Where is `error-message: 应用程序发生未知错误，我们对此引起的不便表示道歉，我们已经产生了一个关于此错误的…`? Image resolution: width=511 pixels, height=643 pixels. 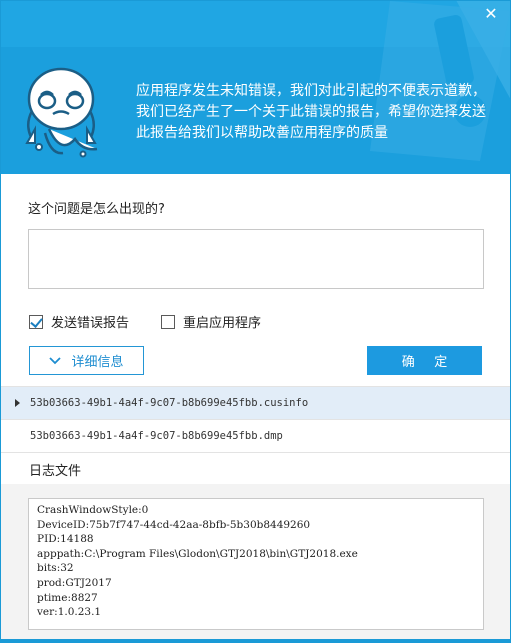
error-message: 应用程序发生未知错误，我们对此引起的不便表示道歉，我们已经产生了一个关于此错误的… is located at coordinates (311, 112).